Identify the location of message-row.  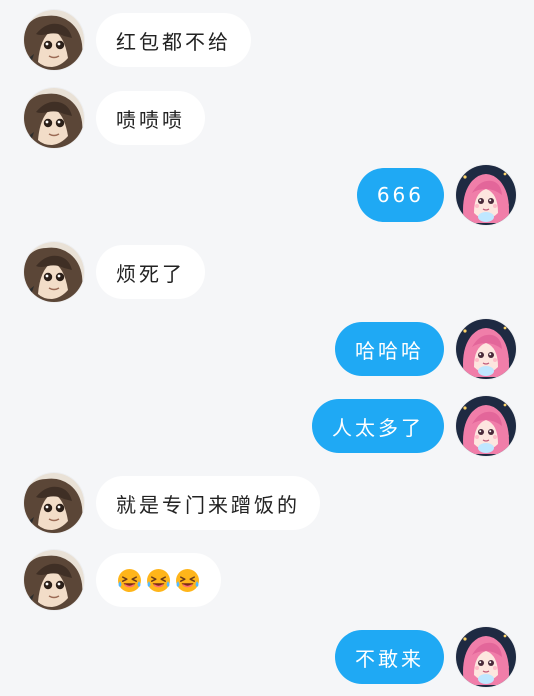
(267, 580).